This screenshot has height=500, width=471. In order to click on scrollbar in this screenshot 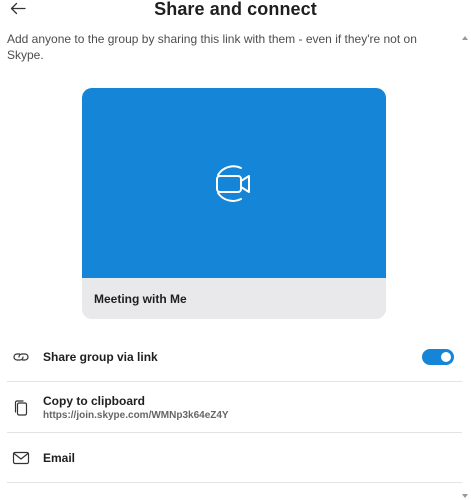, I will do `click(465, 267)`.